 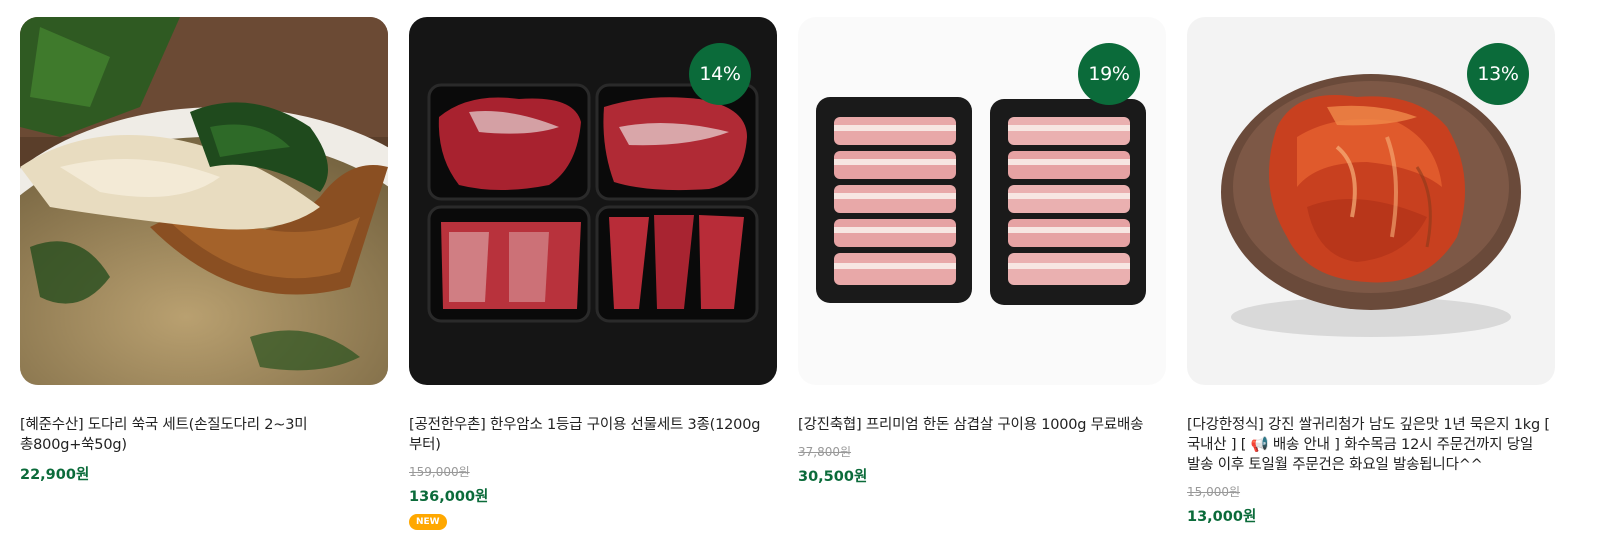 I want to click on discount-badge: 13%, so click(x=1498, y=74).